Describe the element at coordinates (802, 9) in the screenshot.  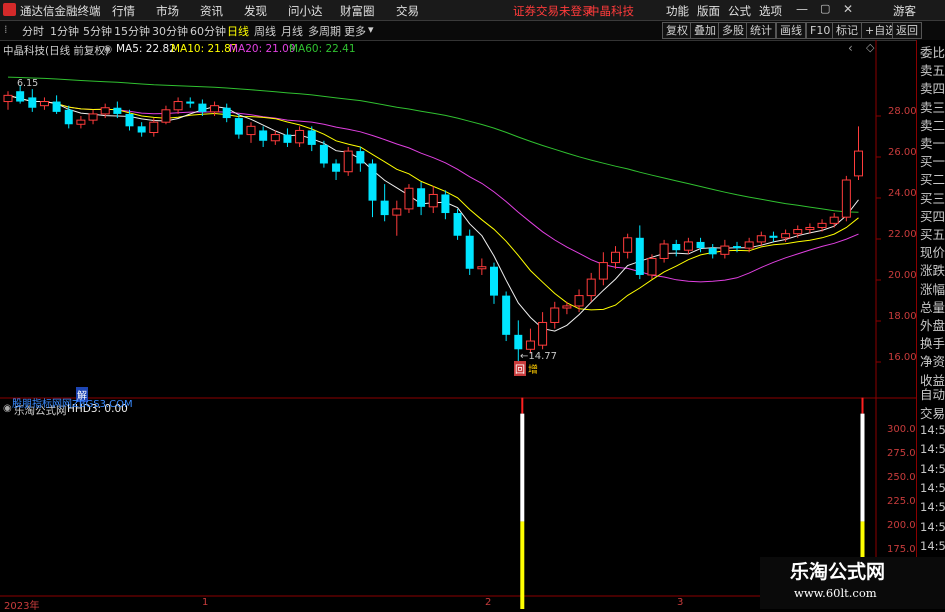
I see `minimize-icon: —` at that location.